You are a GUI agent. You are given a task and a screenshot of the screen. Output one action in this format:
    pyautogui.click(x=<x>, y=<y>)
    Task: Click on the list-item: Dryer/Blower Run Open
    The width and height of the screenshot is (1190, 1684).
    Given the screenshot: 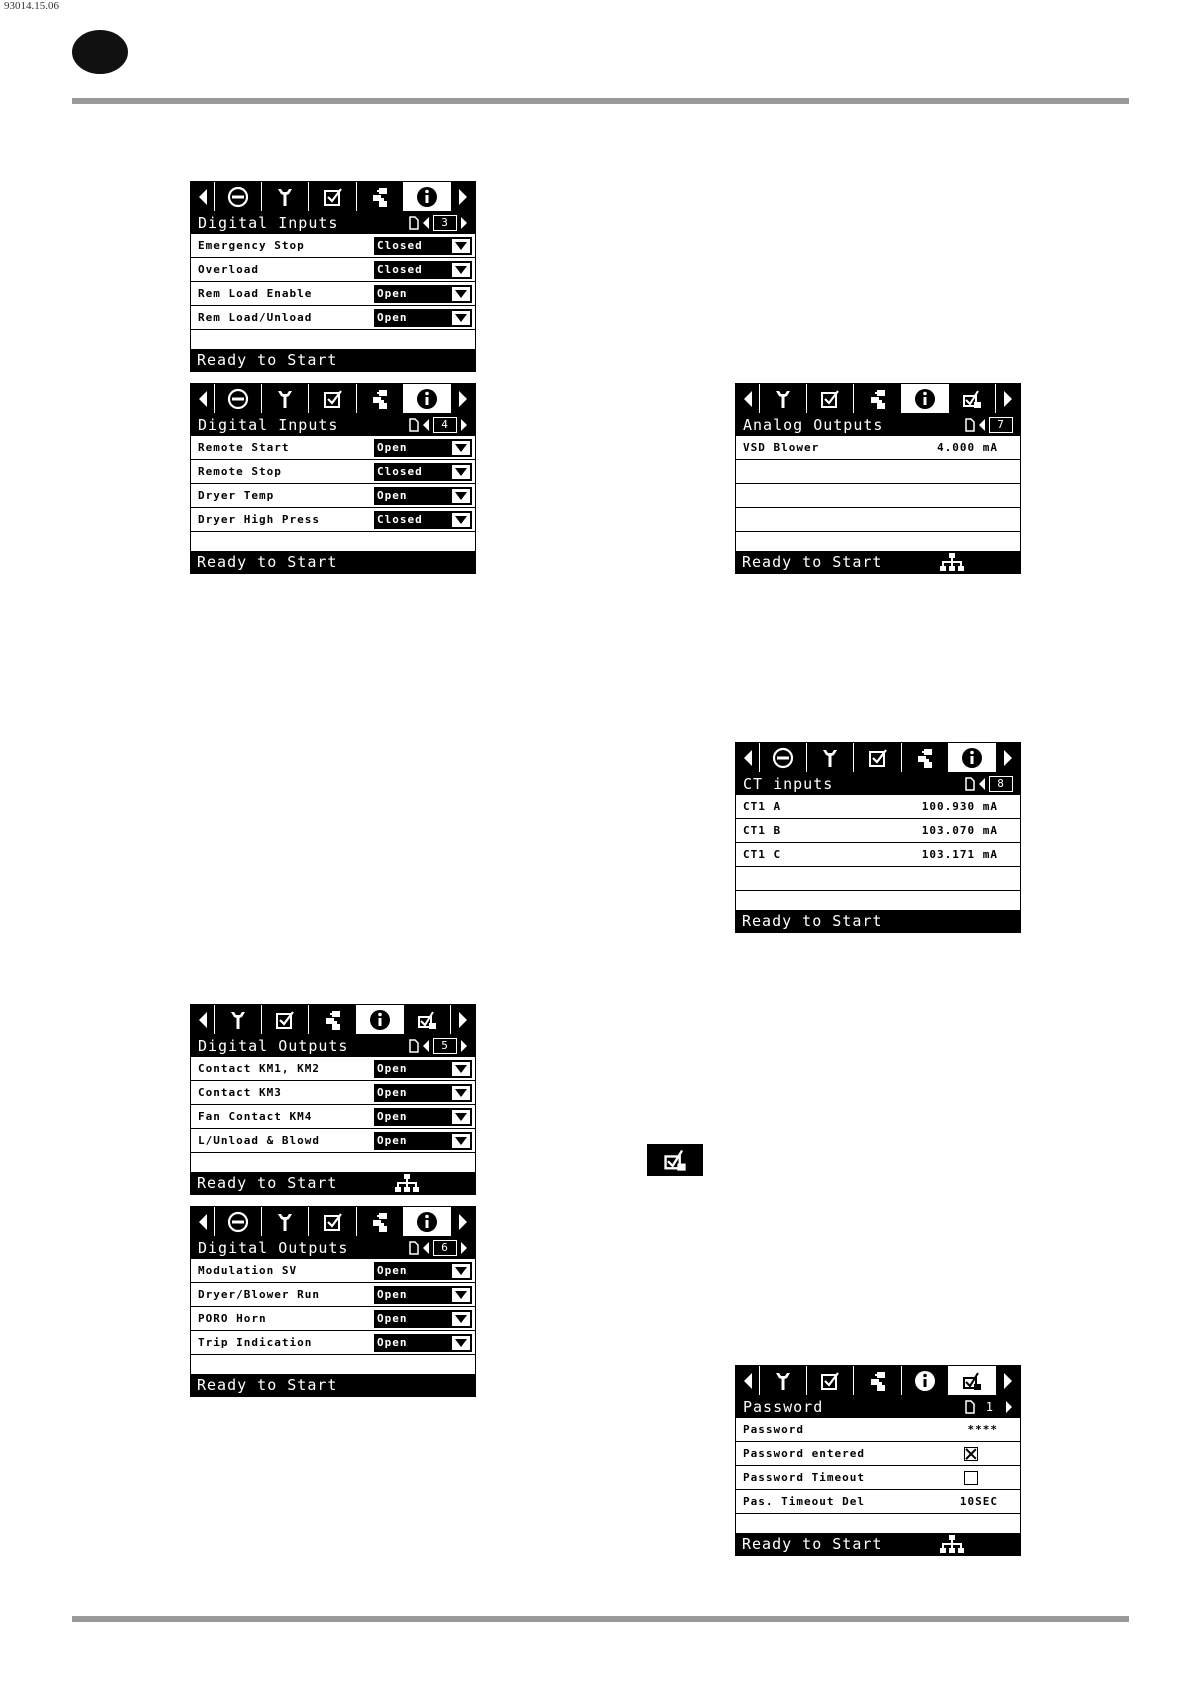 What is the action you would take?
    pyautogui.click(x=333, y=1295)
    